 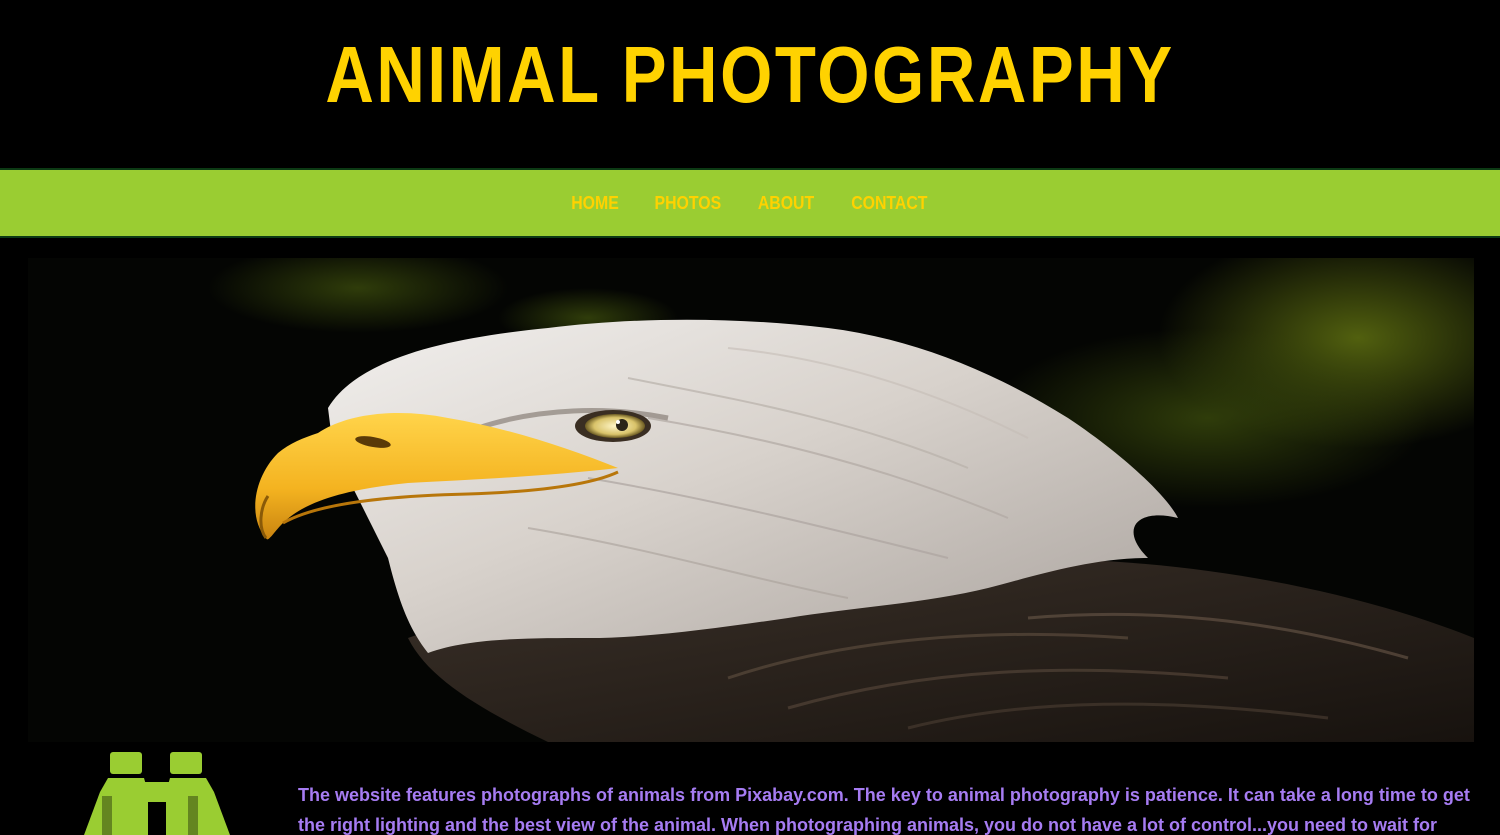 I want to click on nav-list: HOME PHOTOS ABOUT CONTACT, so click(x=750, y=203).